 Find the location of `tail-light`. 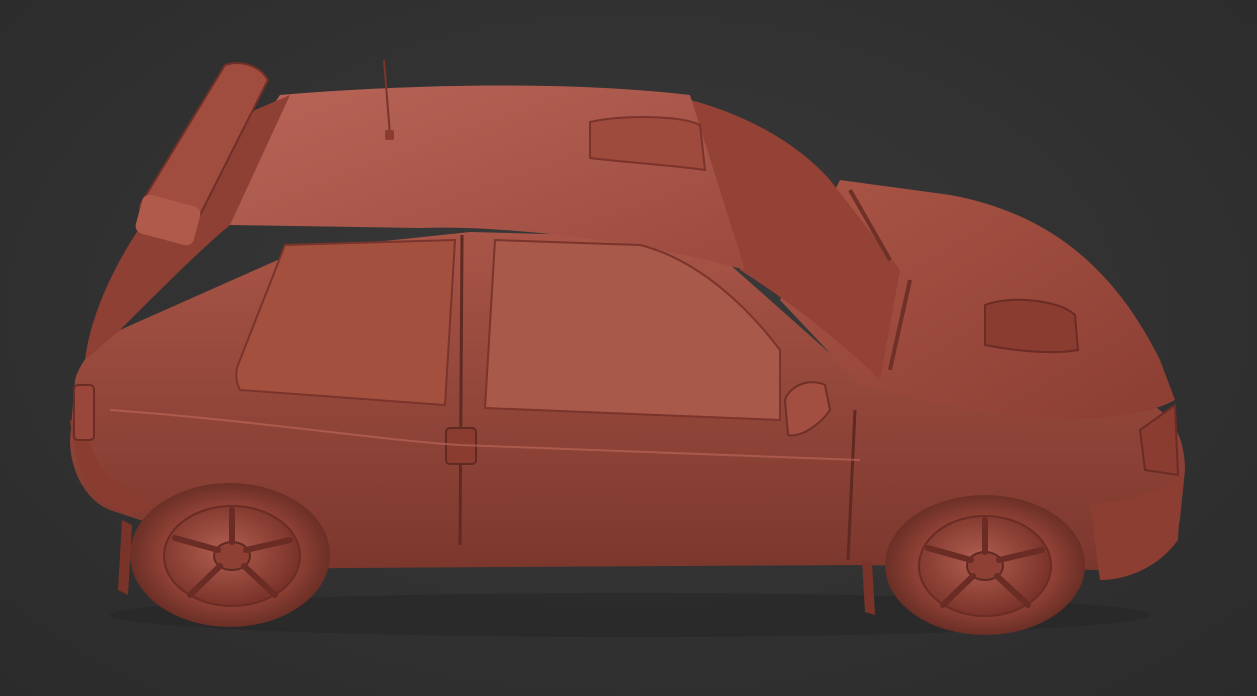

tail-light is located at coordinates (84, 412).